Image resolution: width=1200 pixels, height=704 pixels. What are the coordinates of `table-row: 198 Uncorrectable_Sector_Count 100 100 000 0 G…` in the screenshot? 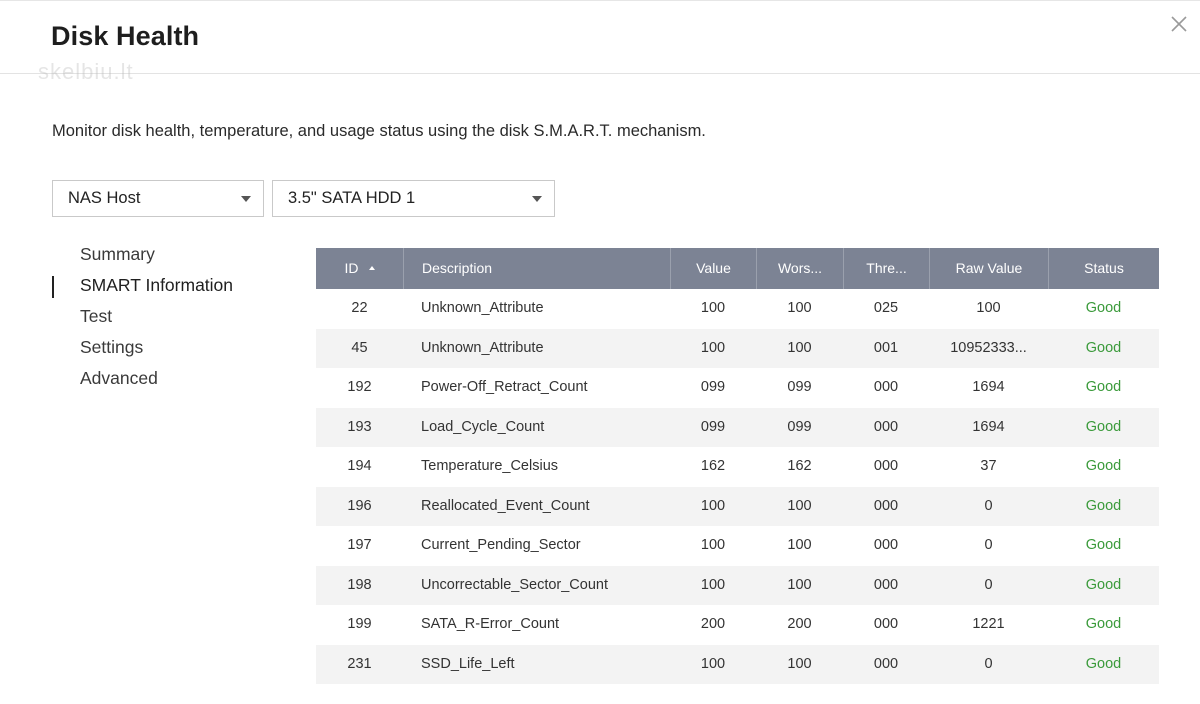 It's located at (737, 585).